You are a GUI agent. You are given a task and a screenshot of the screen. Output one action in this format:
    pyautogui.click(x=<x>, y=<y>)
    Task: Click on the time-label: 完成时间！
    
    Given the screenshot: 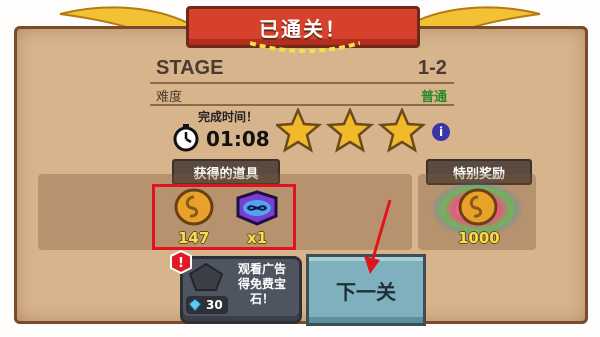 What is the action you would take?
    pyautogui.click(x=228, y=117)
    